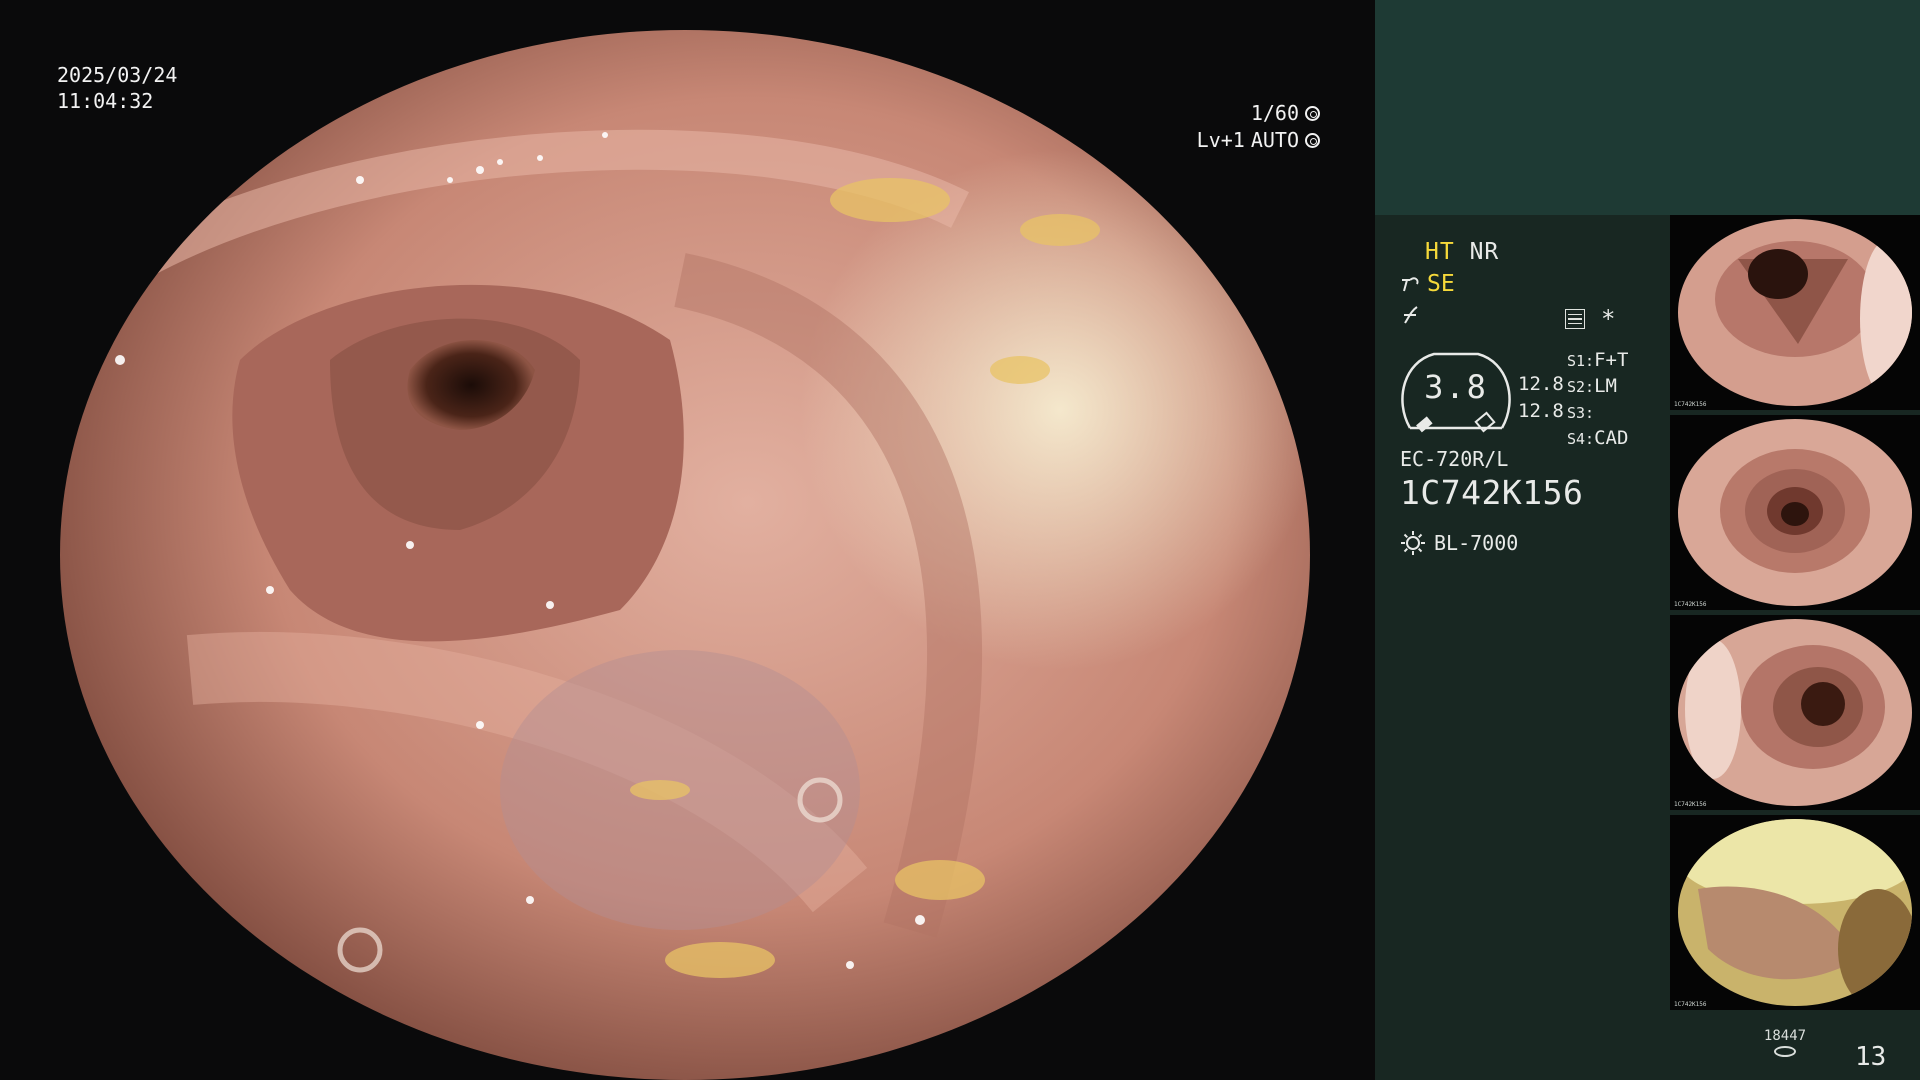 This screenshot has height=1080, width=1920. I want to click on light-source-icon, so click(1413, 543).